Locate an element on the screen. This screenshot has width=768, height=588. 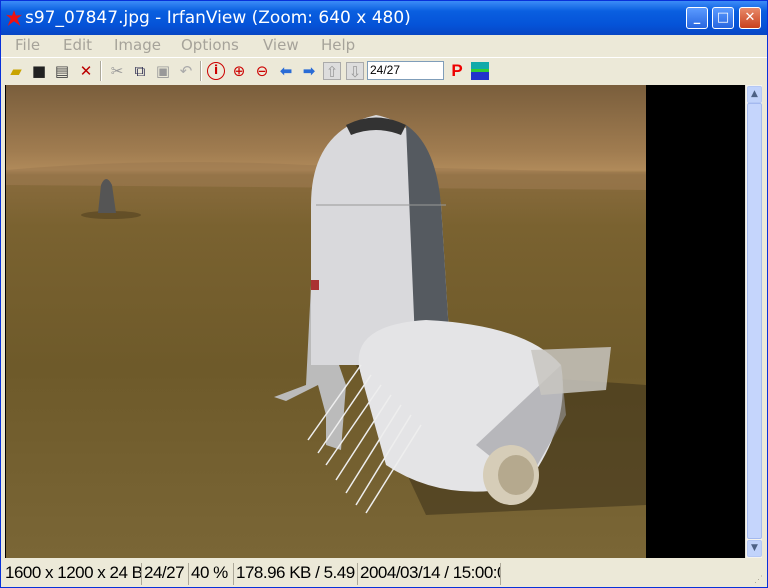
scroll-down-button: ▼ is located at coordinates (754, 548).